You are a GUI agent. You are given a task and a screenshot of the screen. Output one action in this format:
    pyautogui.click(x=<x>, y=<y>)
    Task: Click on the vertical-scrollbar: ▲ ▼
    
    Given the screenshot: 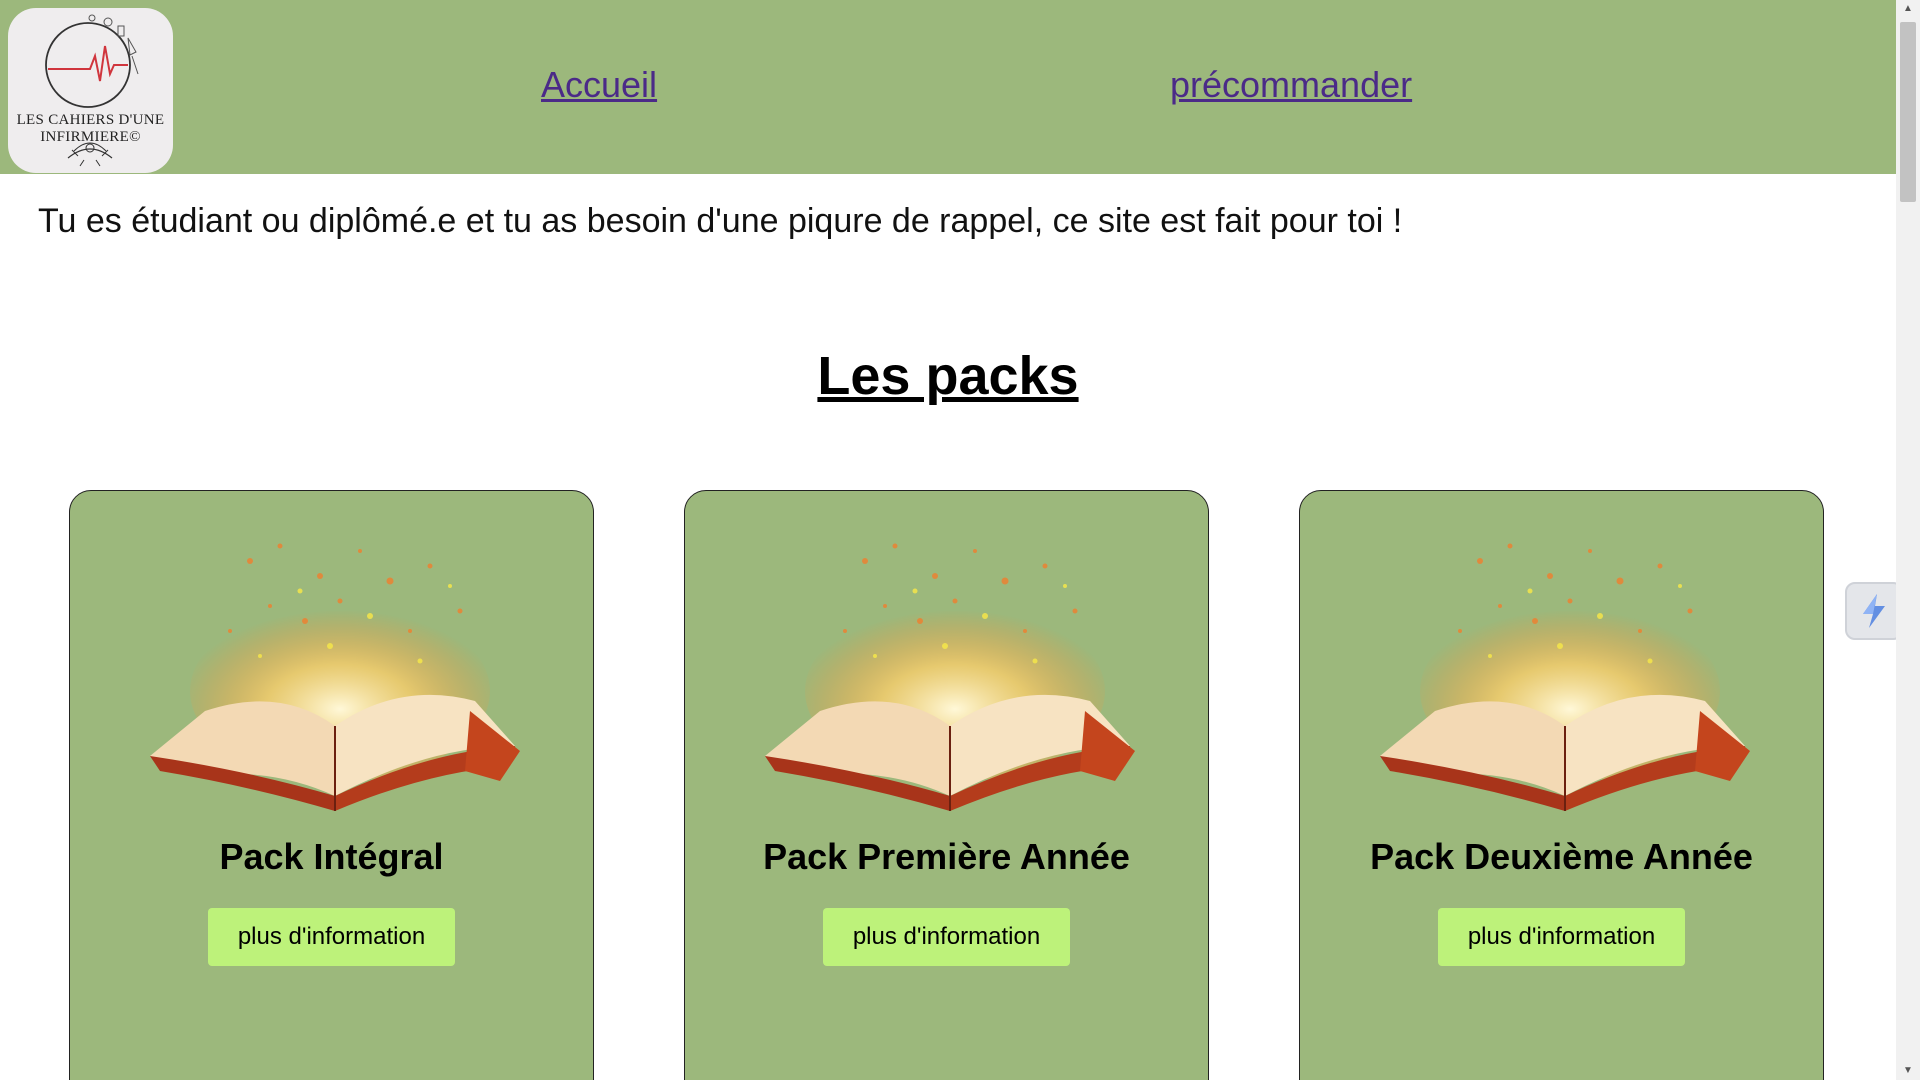 What is the action you would take?
    pyautogui.click(x=1908, y=540)
    